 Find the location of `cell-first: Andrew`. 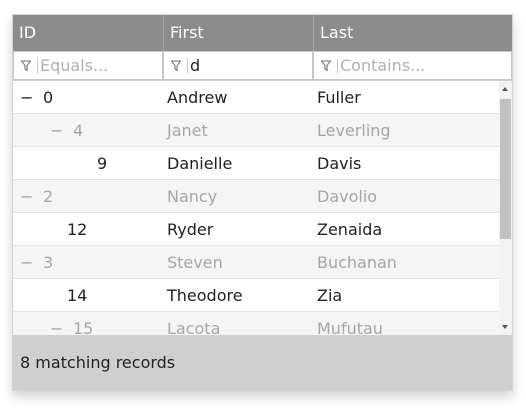

cell-first: Andrew is located at coordinates (197, 97).